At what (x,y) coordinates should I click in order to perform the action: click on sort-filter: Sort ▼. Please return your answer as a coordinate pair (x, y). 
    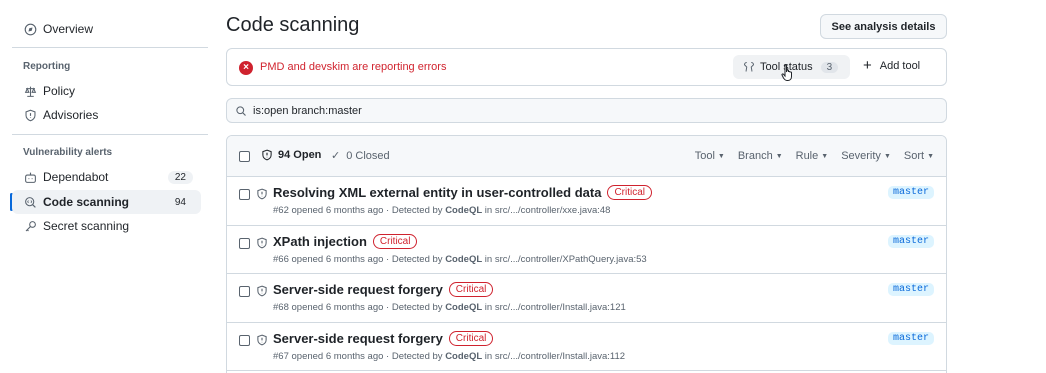
    Looking at the image, I should click on (919, 156).